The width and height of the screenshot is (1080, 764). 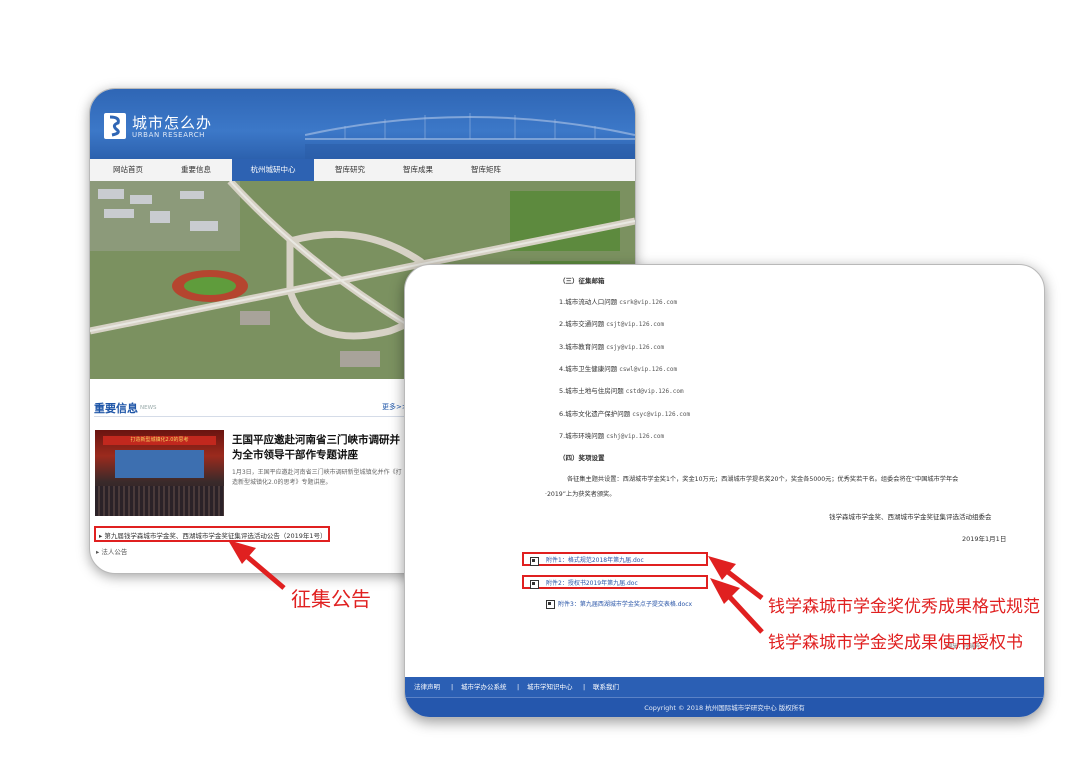 I want to click on attachment-authorization: 附件2：授权书2019年第九届.doc, so click(x=615, y=582).